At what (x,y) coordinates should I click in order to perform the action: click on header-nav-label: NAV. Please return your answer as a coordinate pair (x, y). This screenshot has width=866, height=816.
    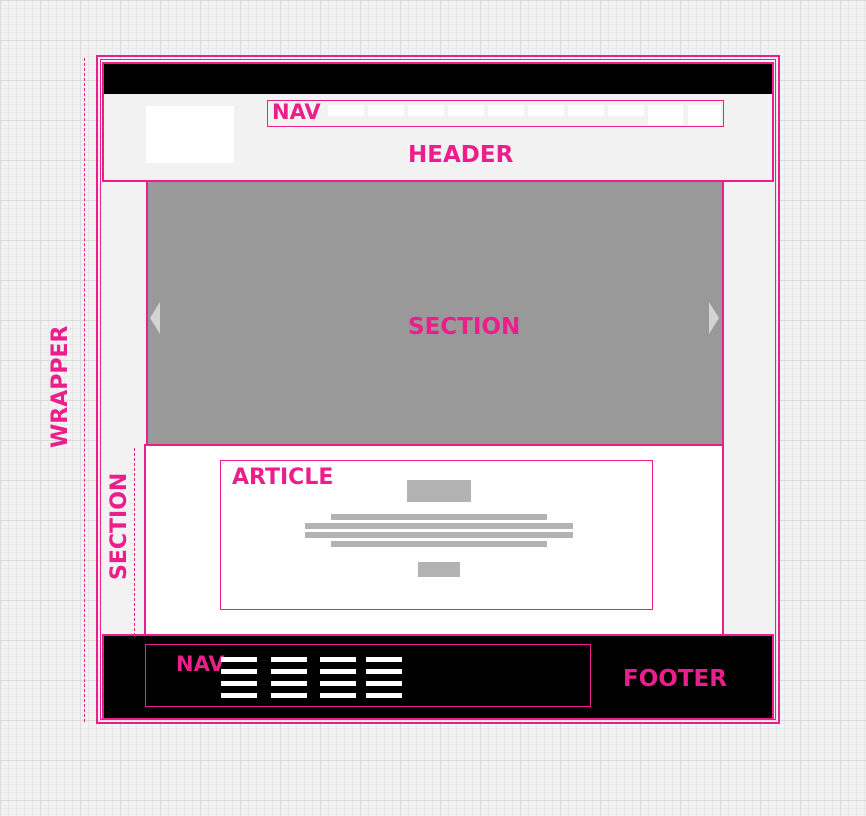
    Looking at the image, I should click on (296, 112).